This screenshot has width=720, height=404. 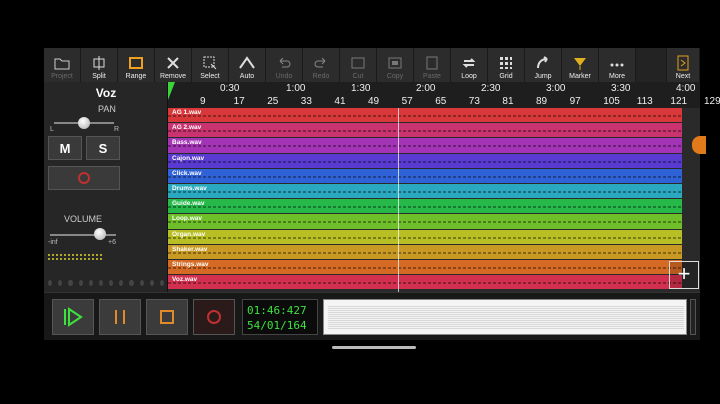 What do you see at coordinates (617, 65) in the screenshot?
I see `more-button: More` at bounding box center [617, 65].